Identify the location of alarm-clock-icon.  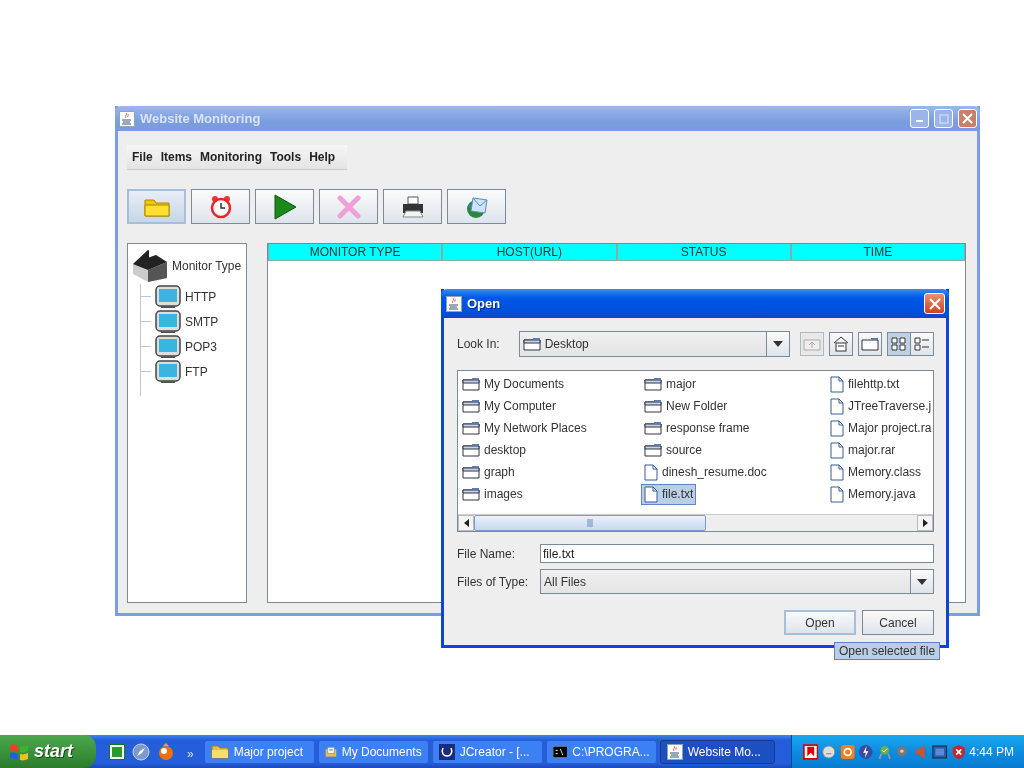
(220, 206).